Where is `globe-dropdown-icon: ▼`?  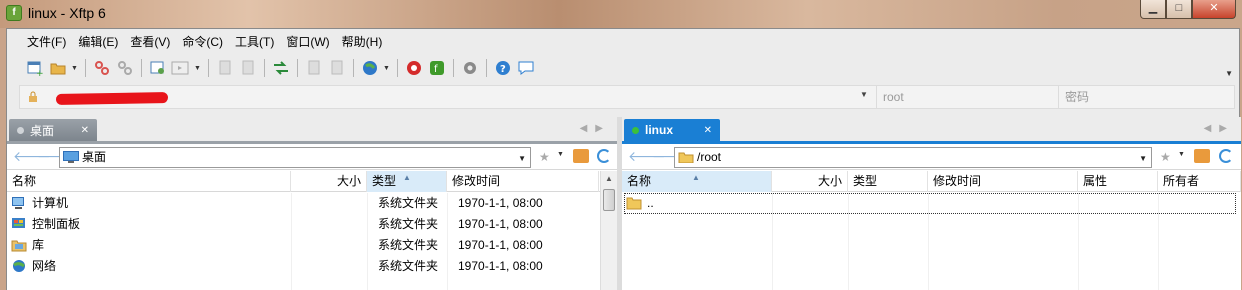 globe-dropdown-icon: ▼ is located at coordinates (387, 68).